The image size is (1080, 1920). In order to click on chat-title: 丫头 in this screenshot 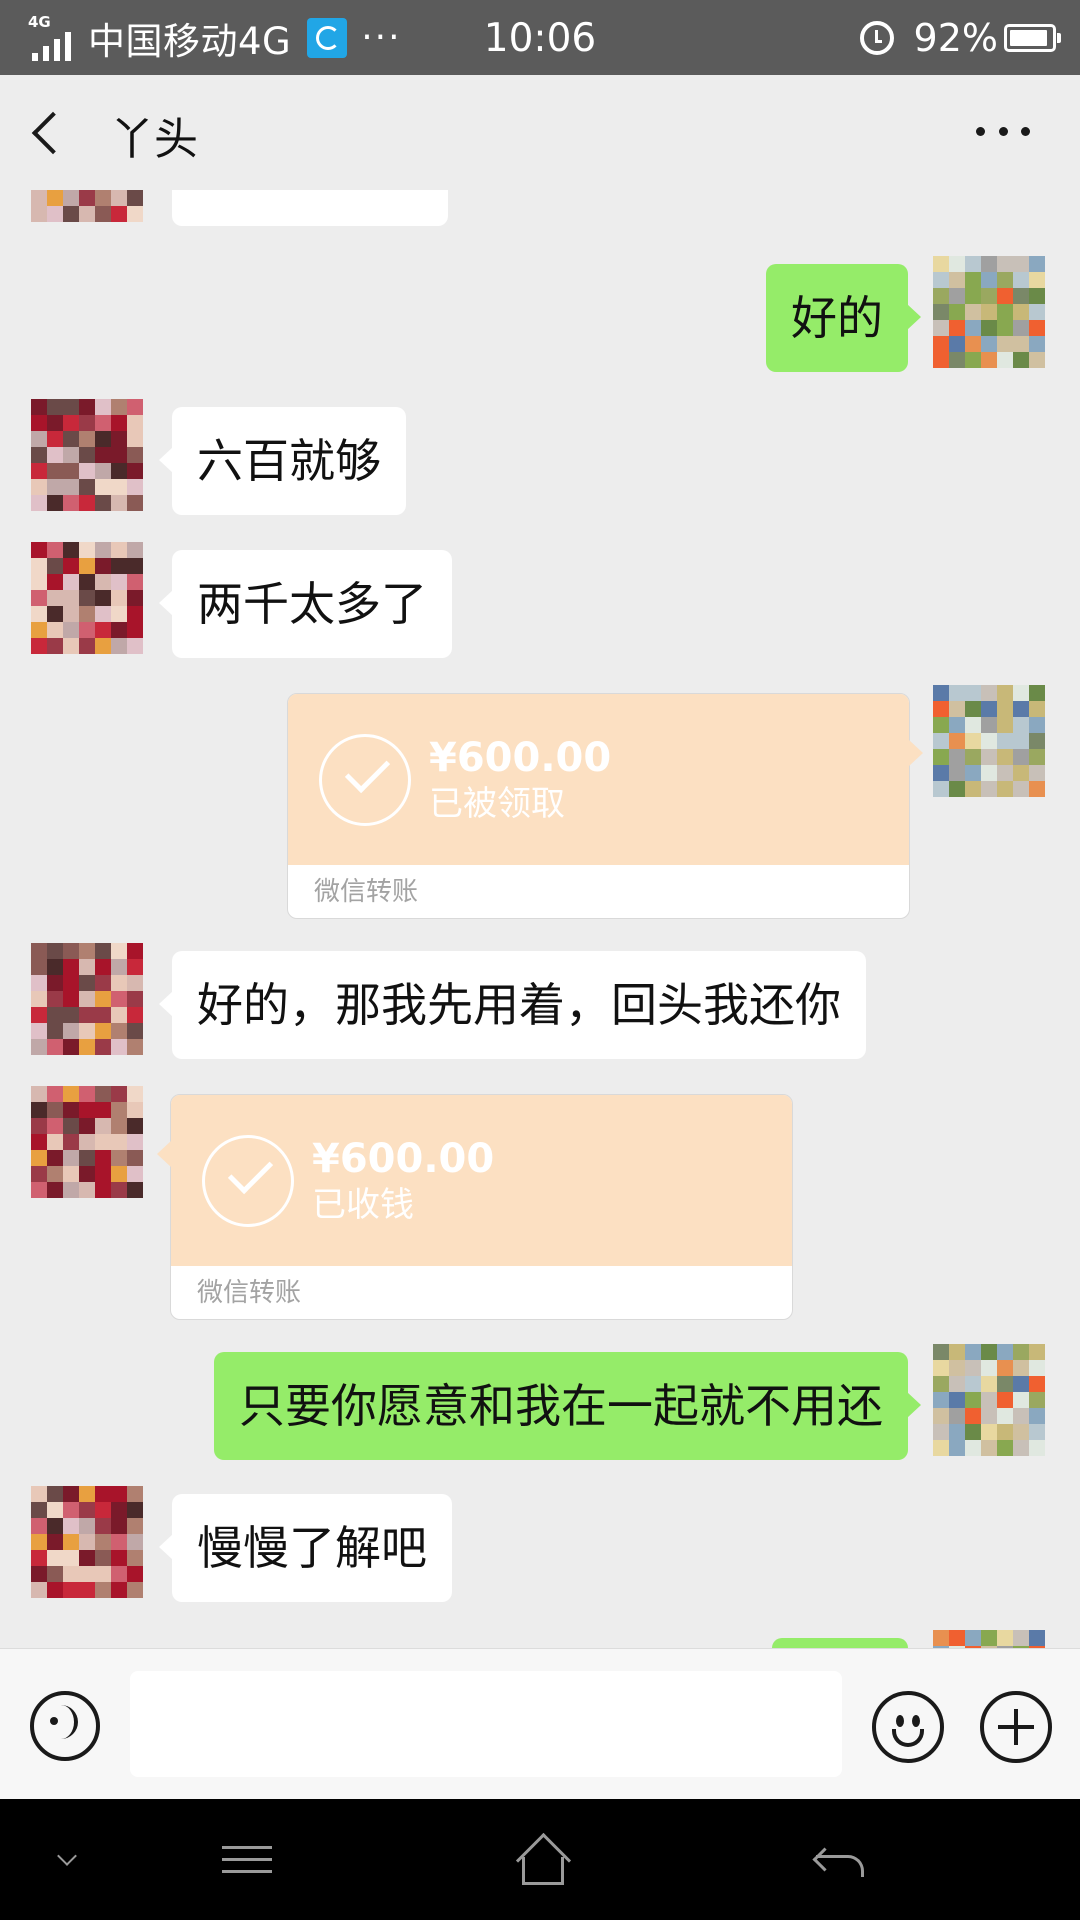, I will do `click(154, 139)`.